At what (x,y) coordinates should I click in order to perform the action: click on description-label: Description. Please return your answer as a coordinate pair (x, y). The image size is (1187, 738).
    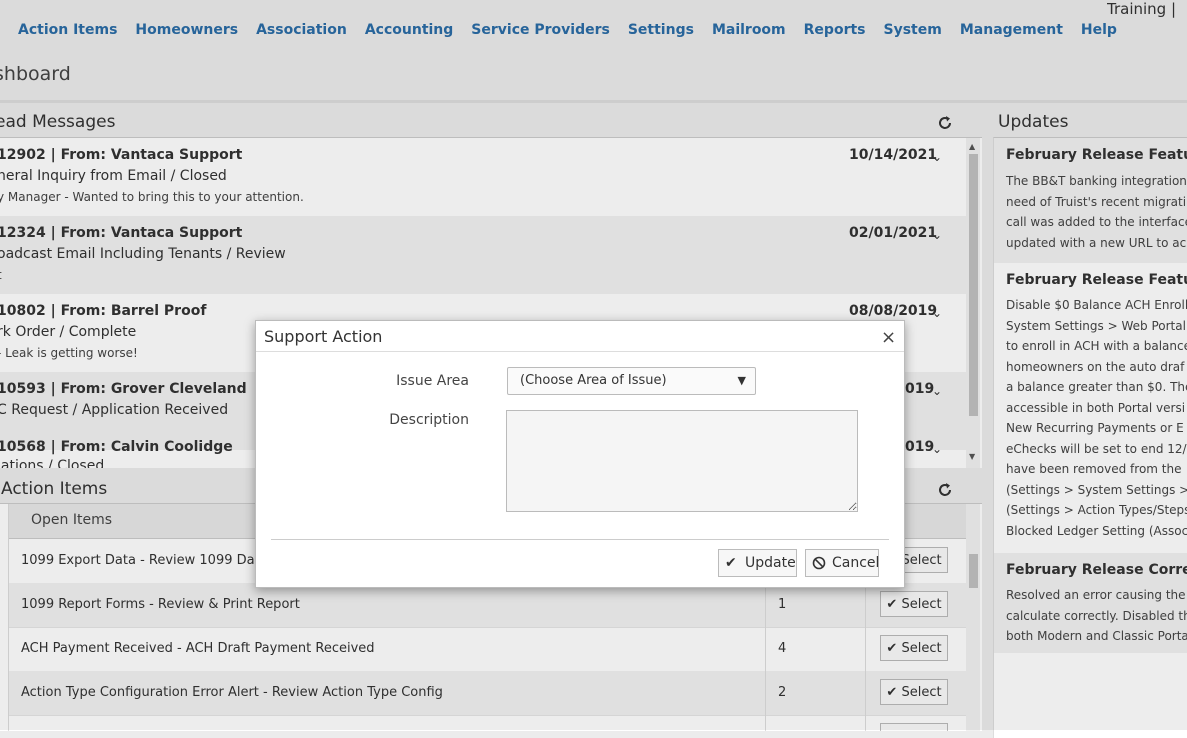
    Looking at the image, I should click on (429, 420).